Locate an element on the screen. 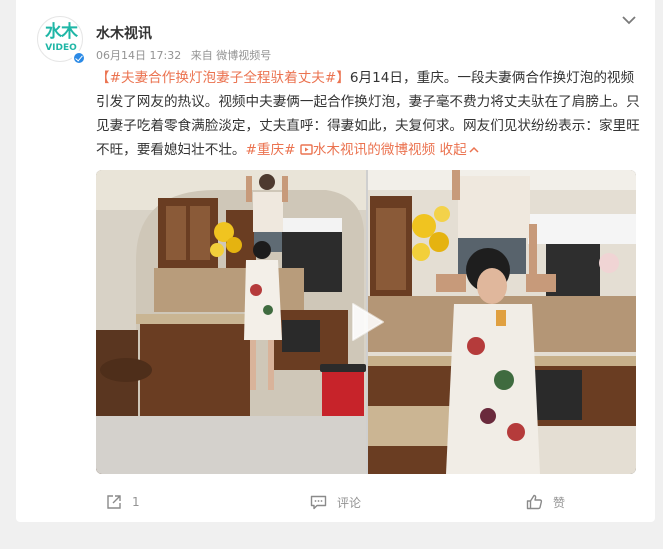 The width and height of the screenshot is (663, 549). share-count: 1 is located at coordinates (136, 502).